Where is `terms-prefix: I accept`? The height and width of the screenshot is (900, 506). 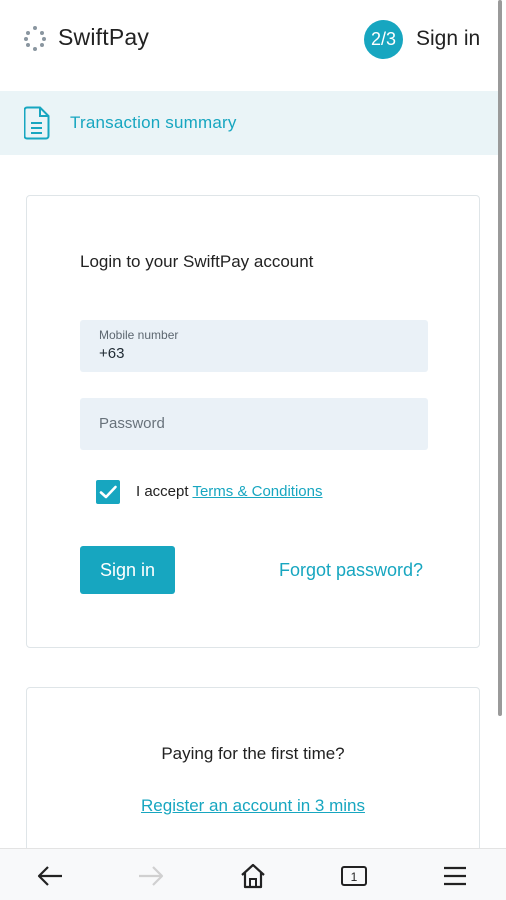 terms-prefix: I accept is located at coordinates (162, 491).